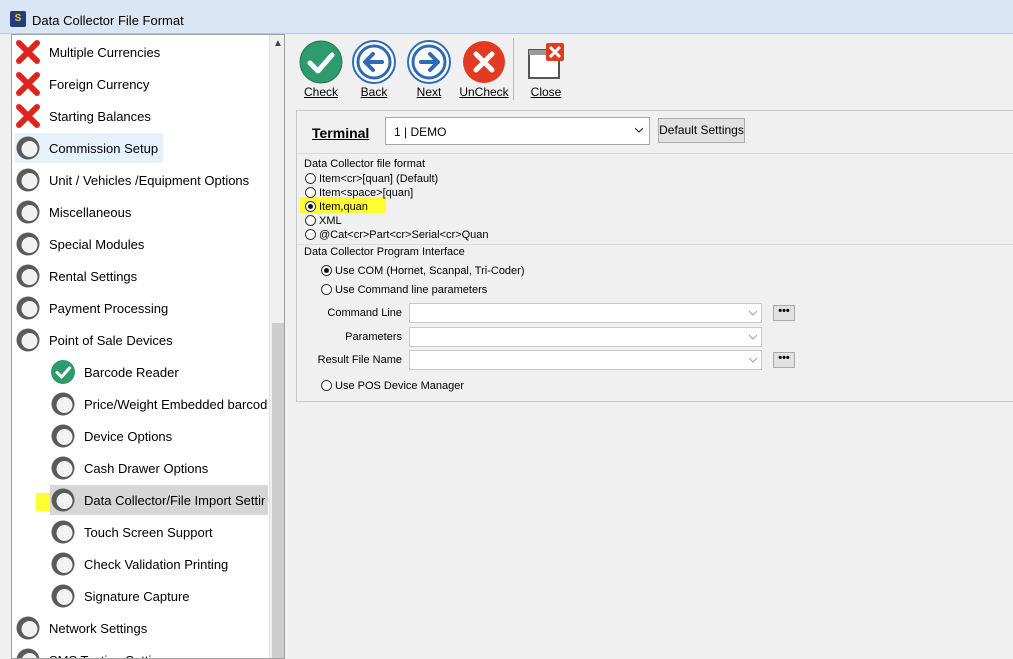 Image resolution: width=1013 pixels, height=659 pixels. I want to click on tree-item-network-settings: Network Settings, so click(81, 628).